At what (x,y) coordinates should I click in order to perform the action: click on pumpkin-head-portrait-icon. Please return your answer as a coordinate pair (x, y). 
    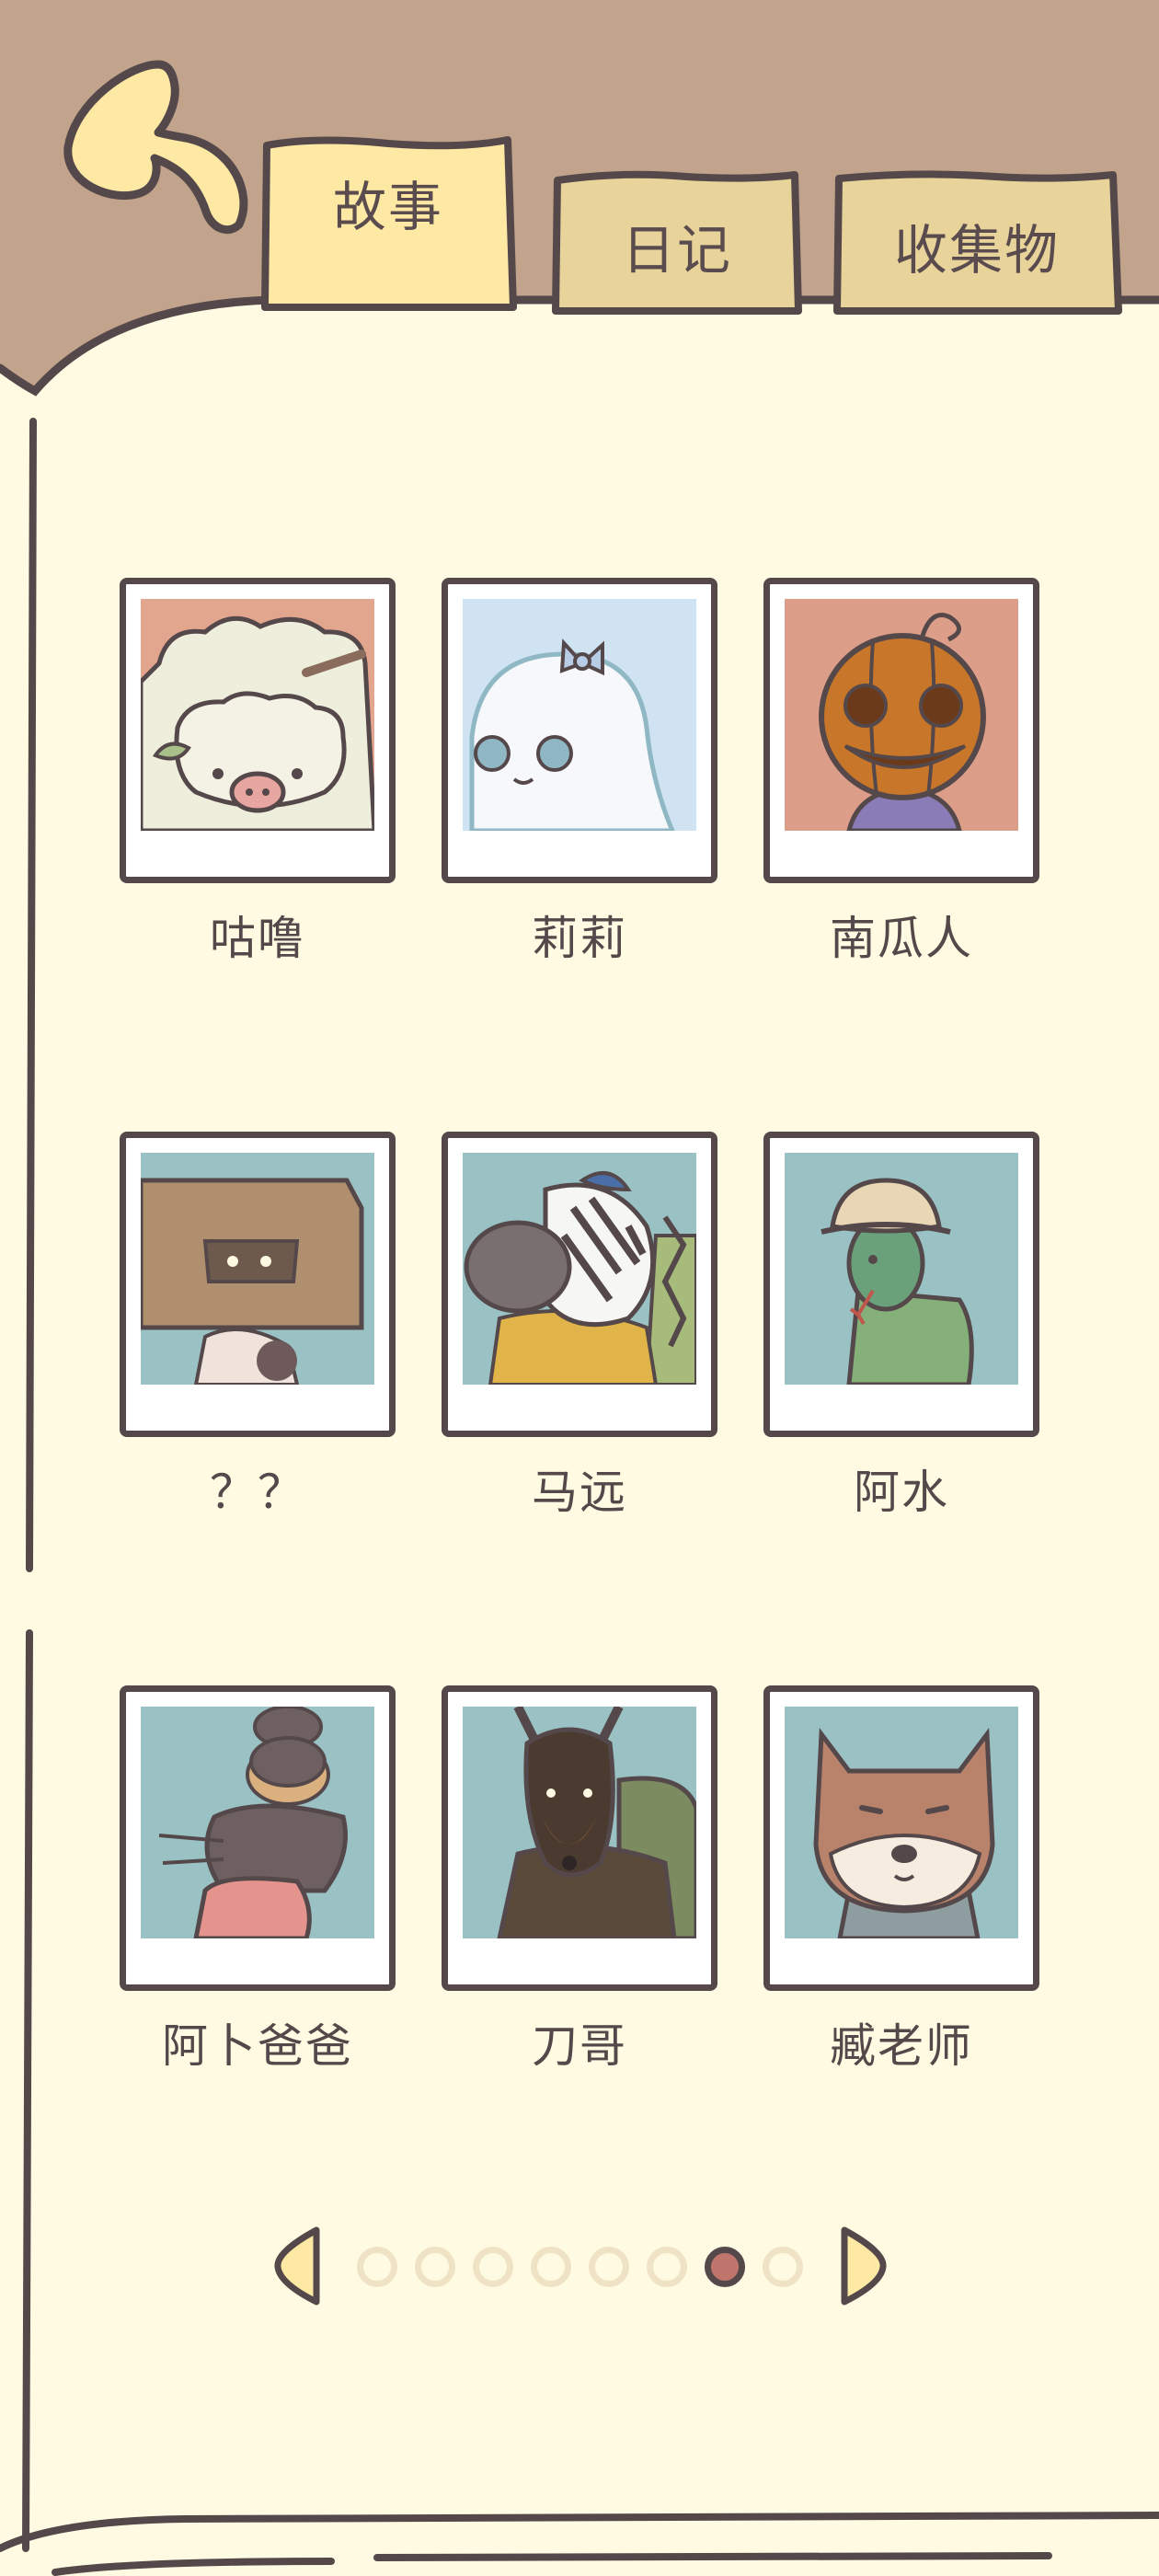
    Looking at the image, I should click on (901, 715).